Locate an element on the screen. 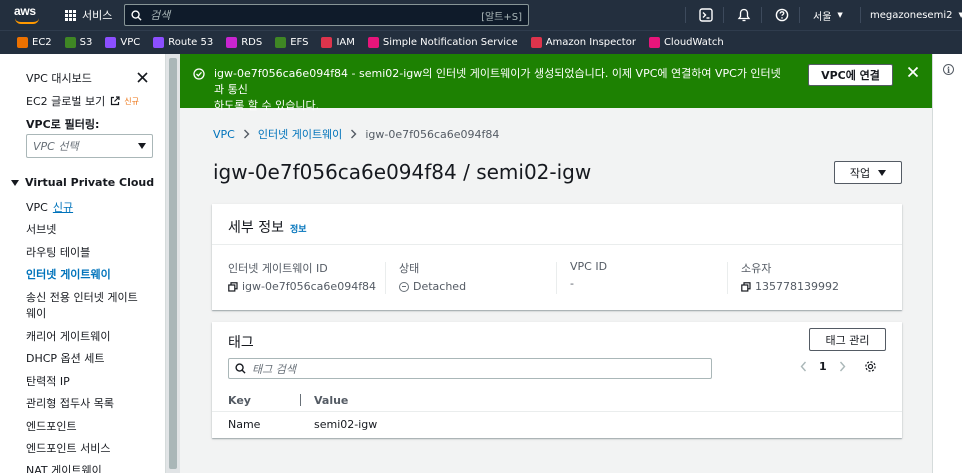 The height and width of the screenshot is (473, 962). sidebar-item-dhcp-options: DHCP 옵션 세트 is located at coordinates (65, 358).